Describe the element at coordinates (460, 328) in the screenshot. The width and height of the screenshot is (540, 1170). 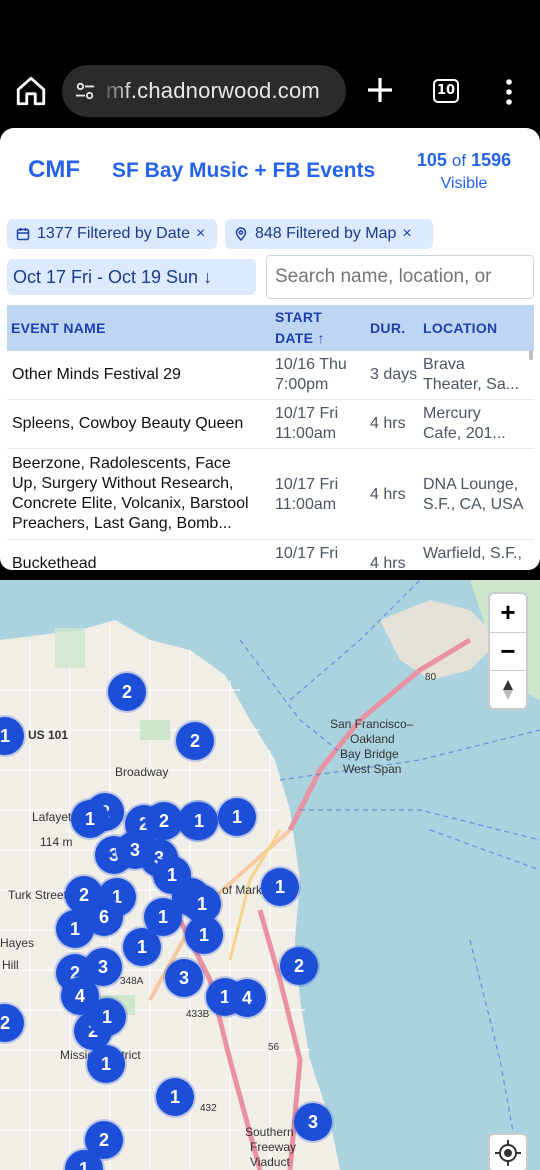
I see `col-location: LOCATION` at that location.